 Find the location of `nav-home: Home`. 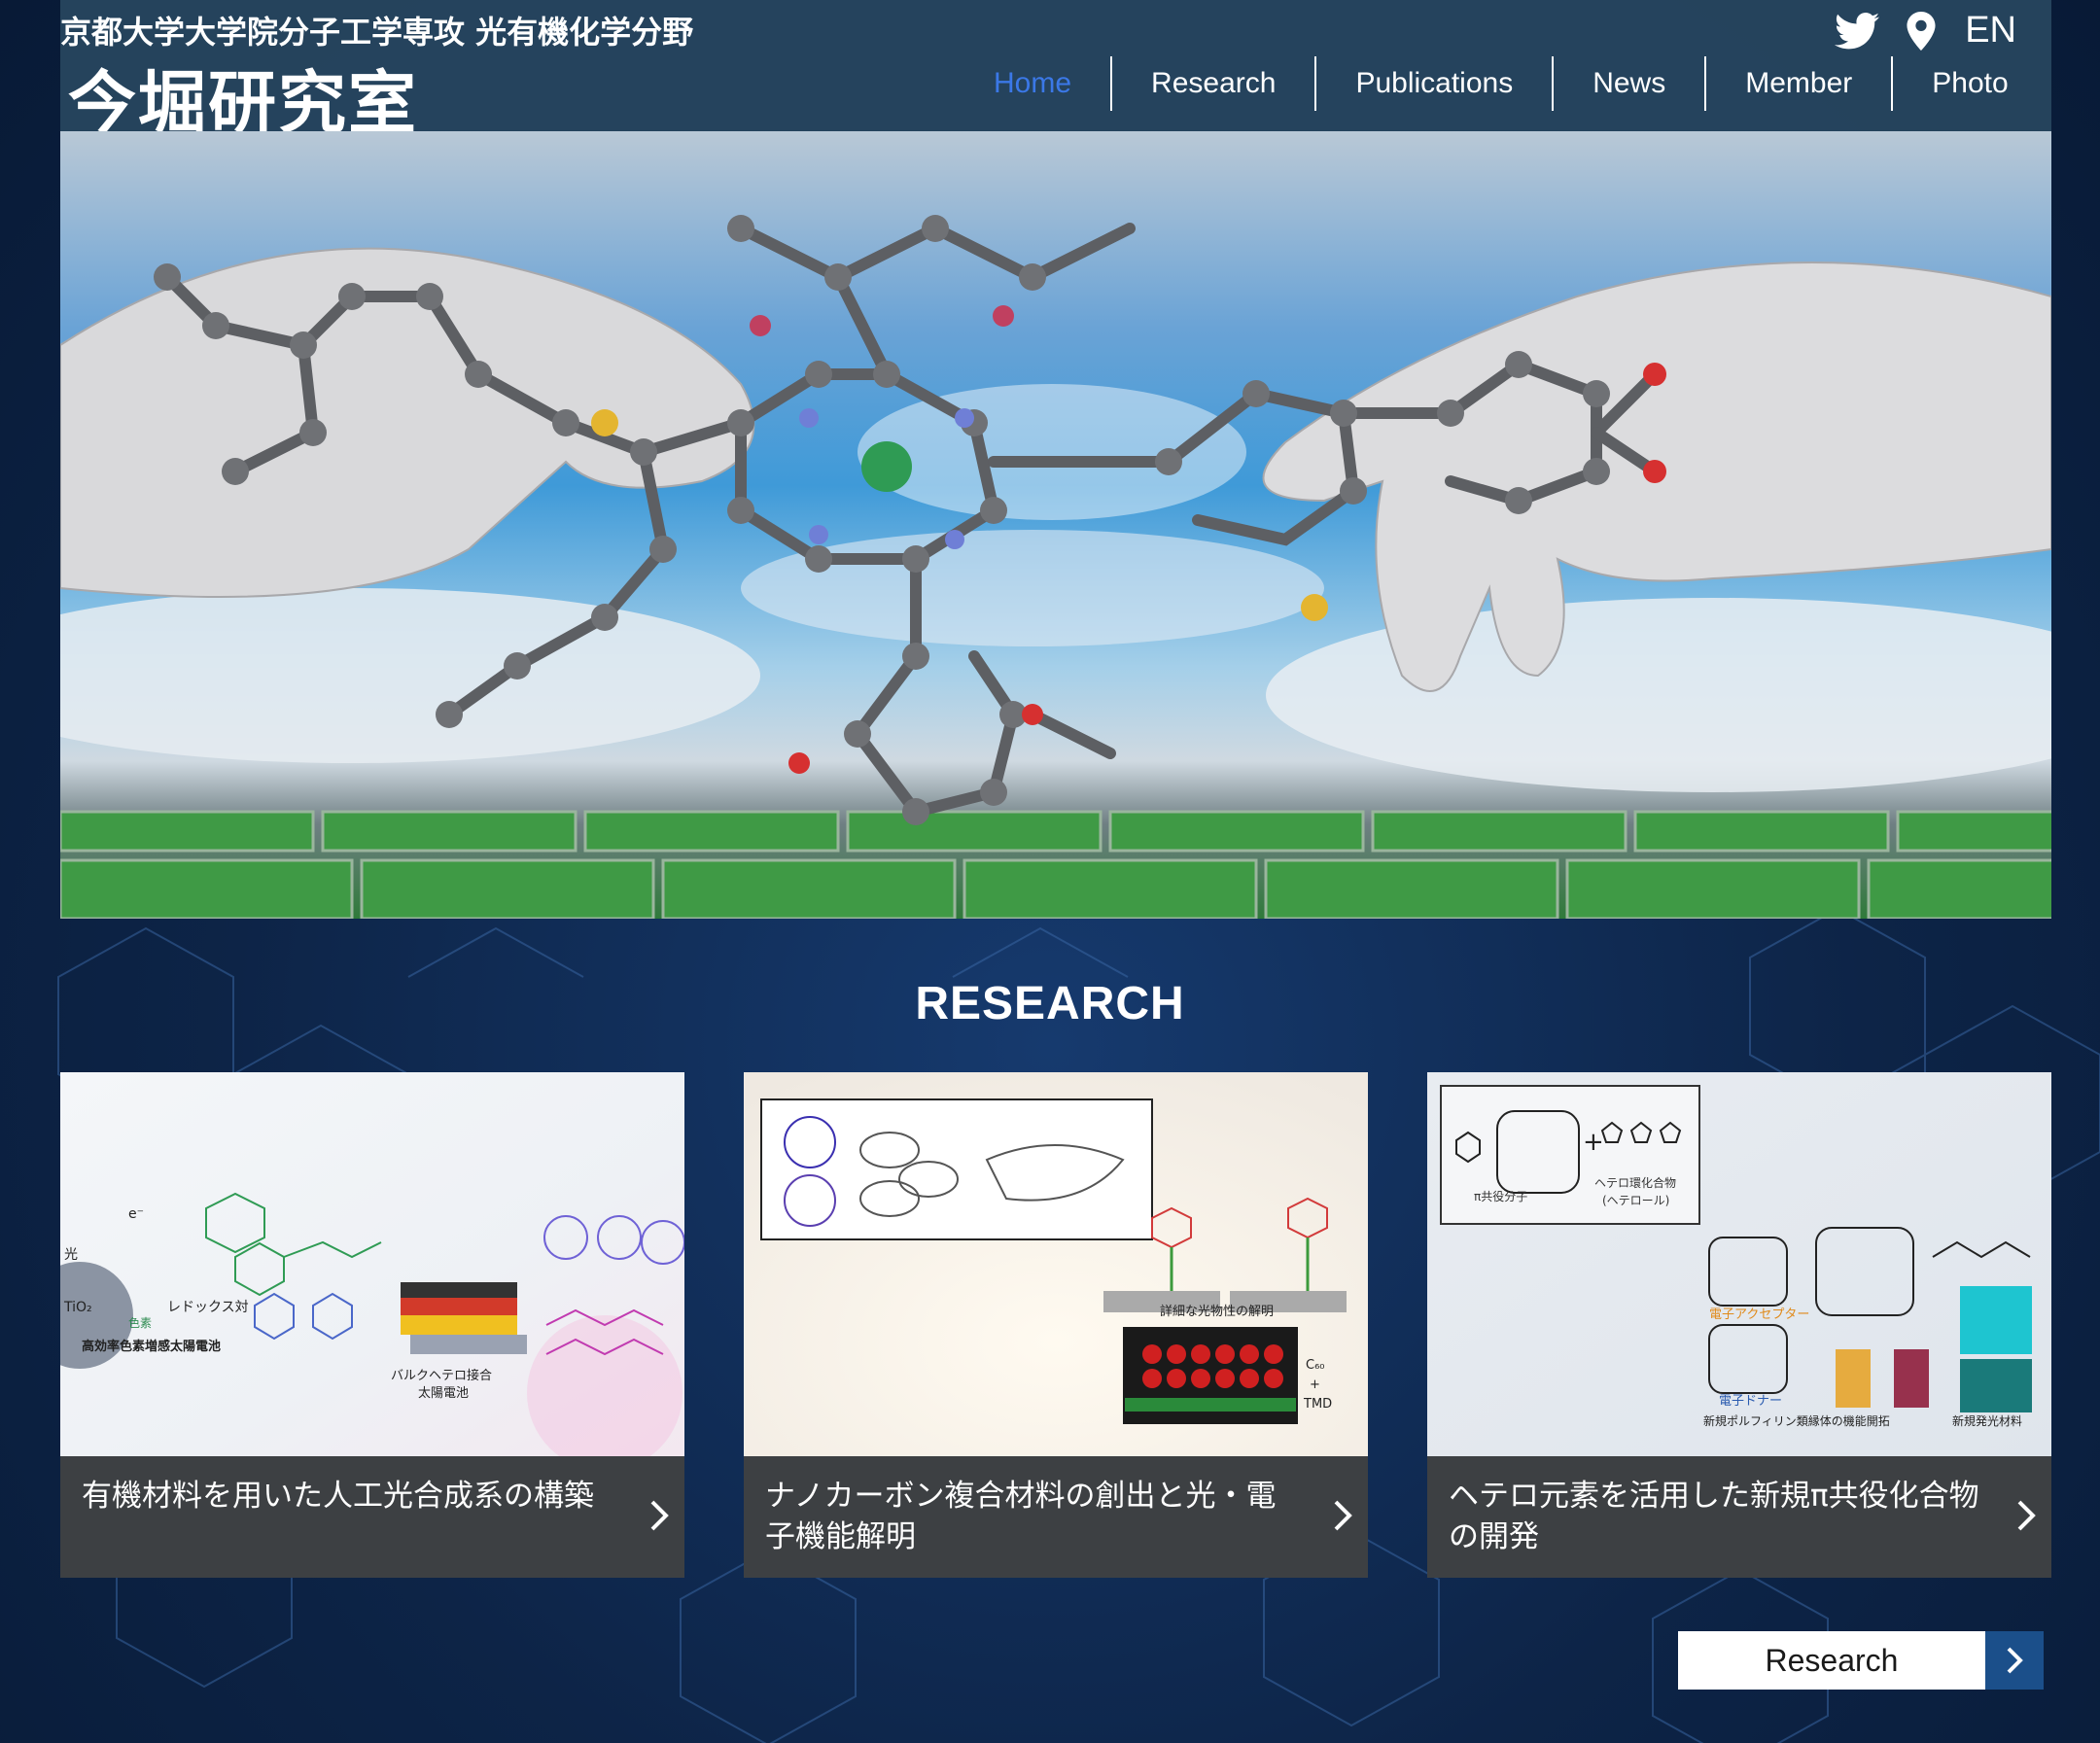

nav-home: Home is located at coordinates (1032, 84).